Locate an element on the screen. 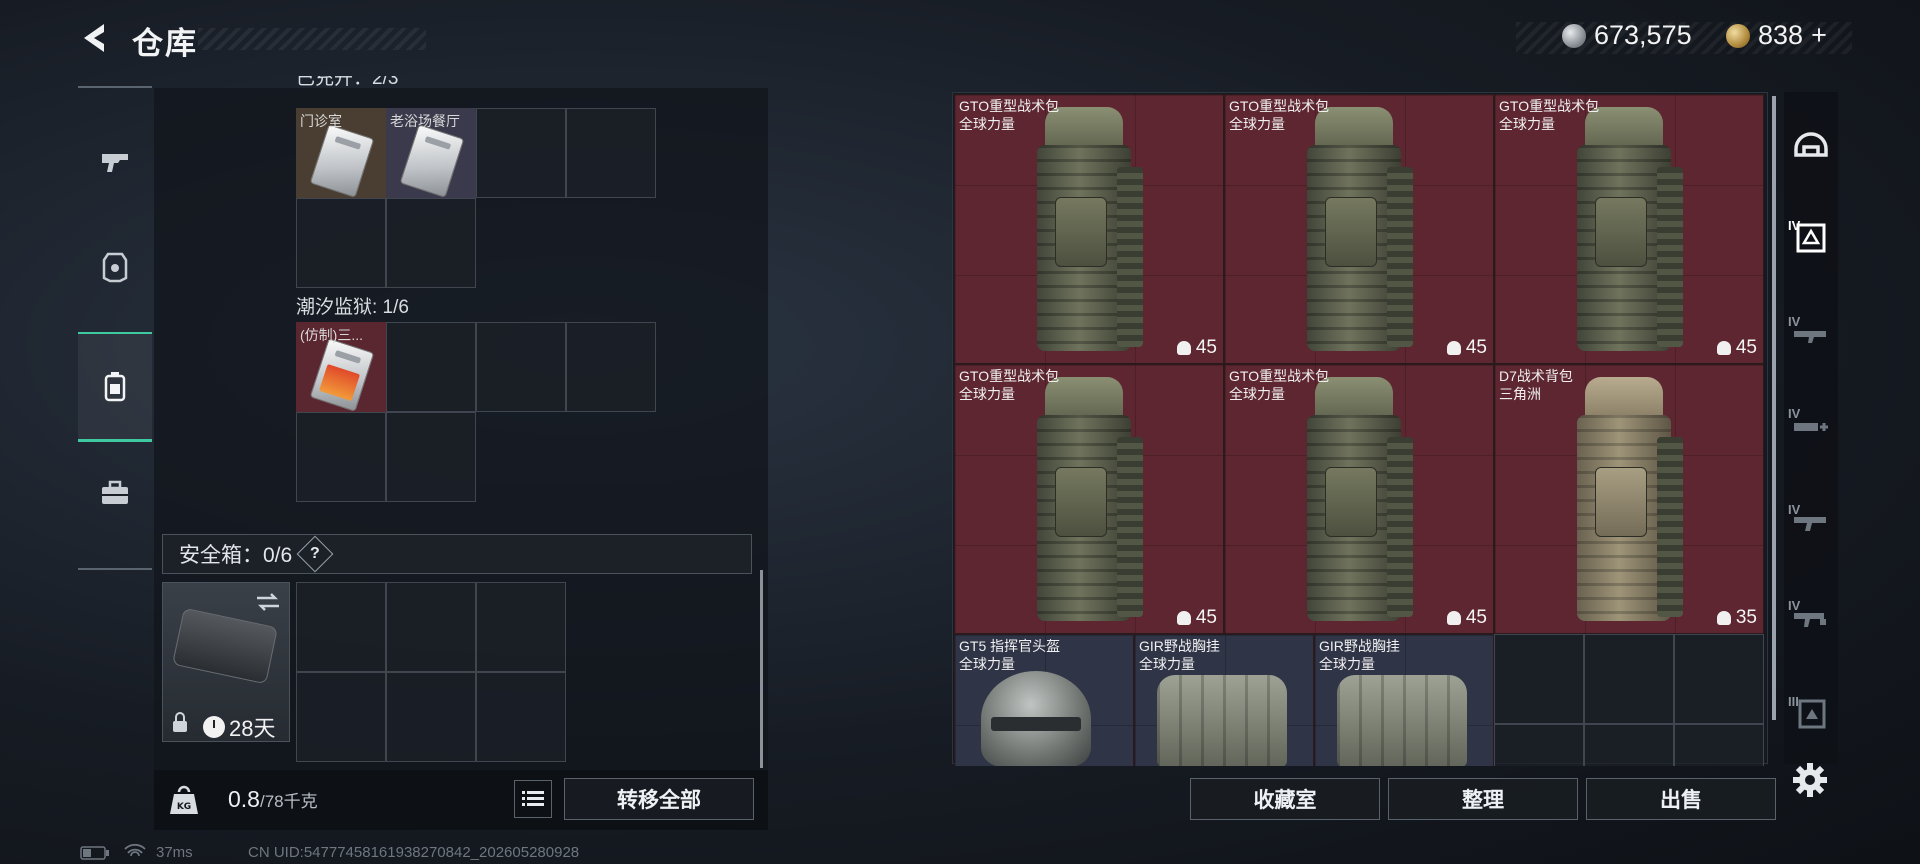  lock-icon is located at coordinates (180, 722).